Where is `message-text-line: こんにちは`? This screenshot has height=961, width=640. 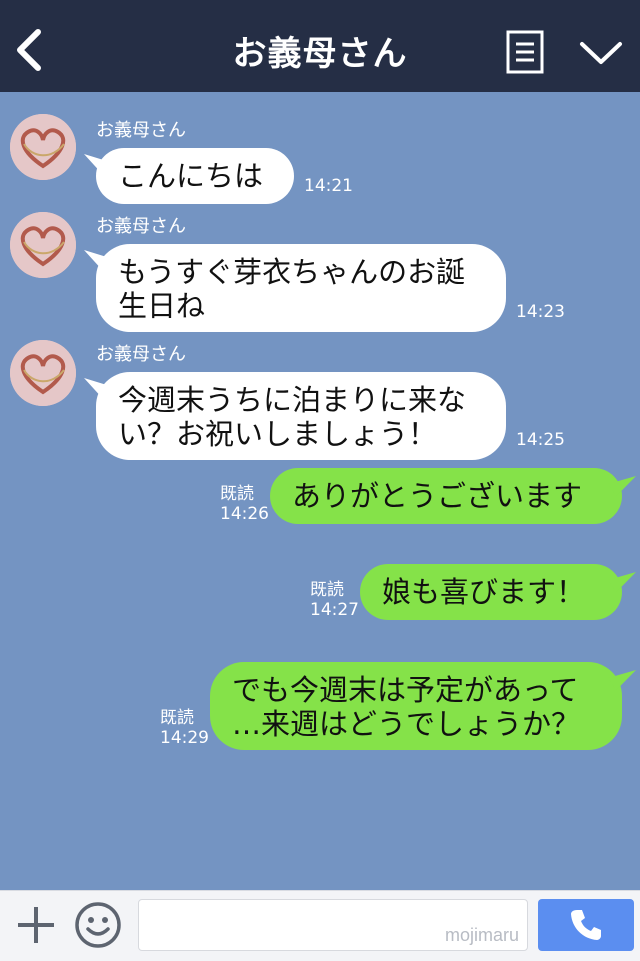 message-text-line: こんにちは is located at coordinates (191, 176).